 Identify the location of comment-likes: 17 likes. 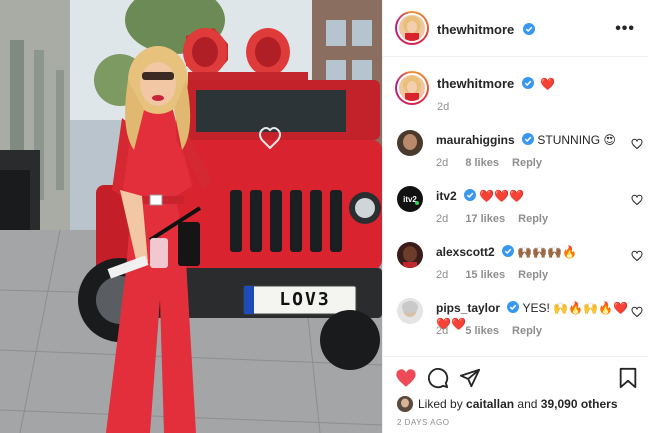
(485, 219).